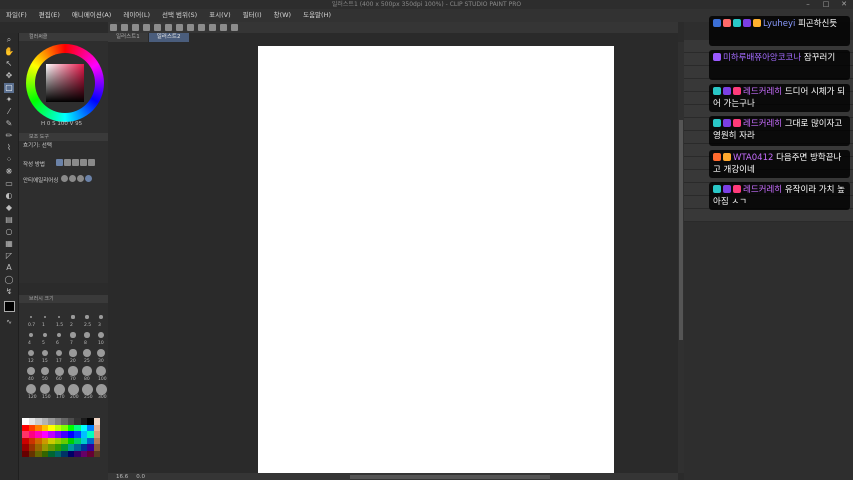 The width and height of the screenshot is (853, 480). Describe the element at coordinates (252, 15) in the screenshot. I see `menu-item-6: 필터(I)` at that location.